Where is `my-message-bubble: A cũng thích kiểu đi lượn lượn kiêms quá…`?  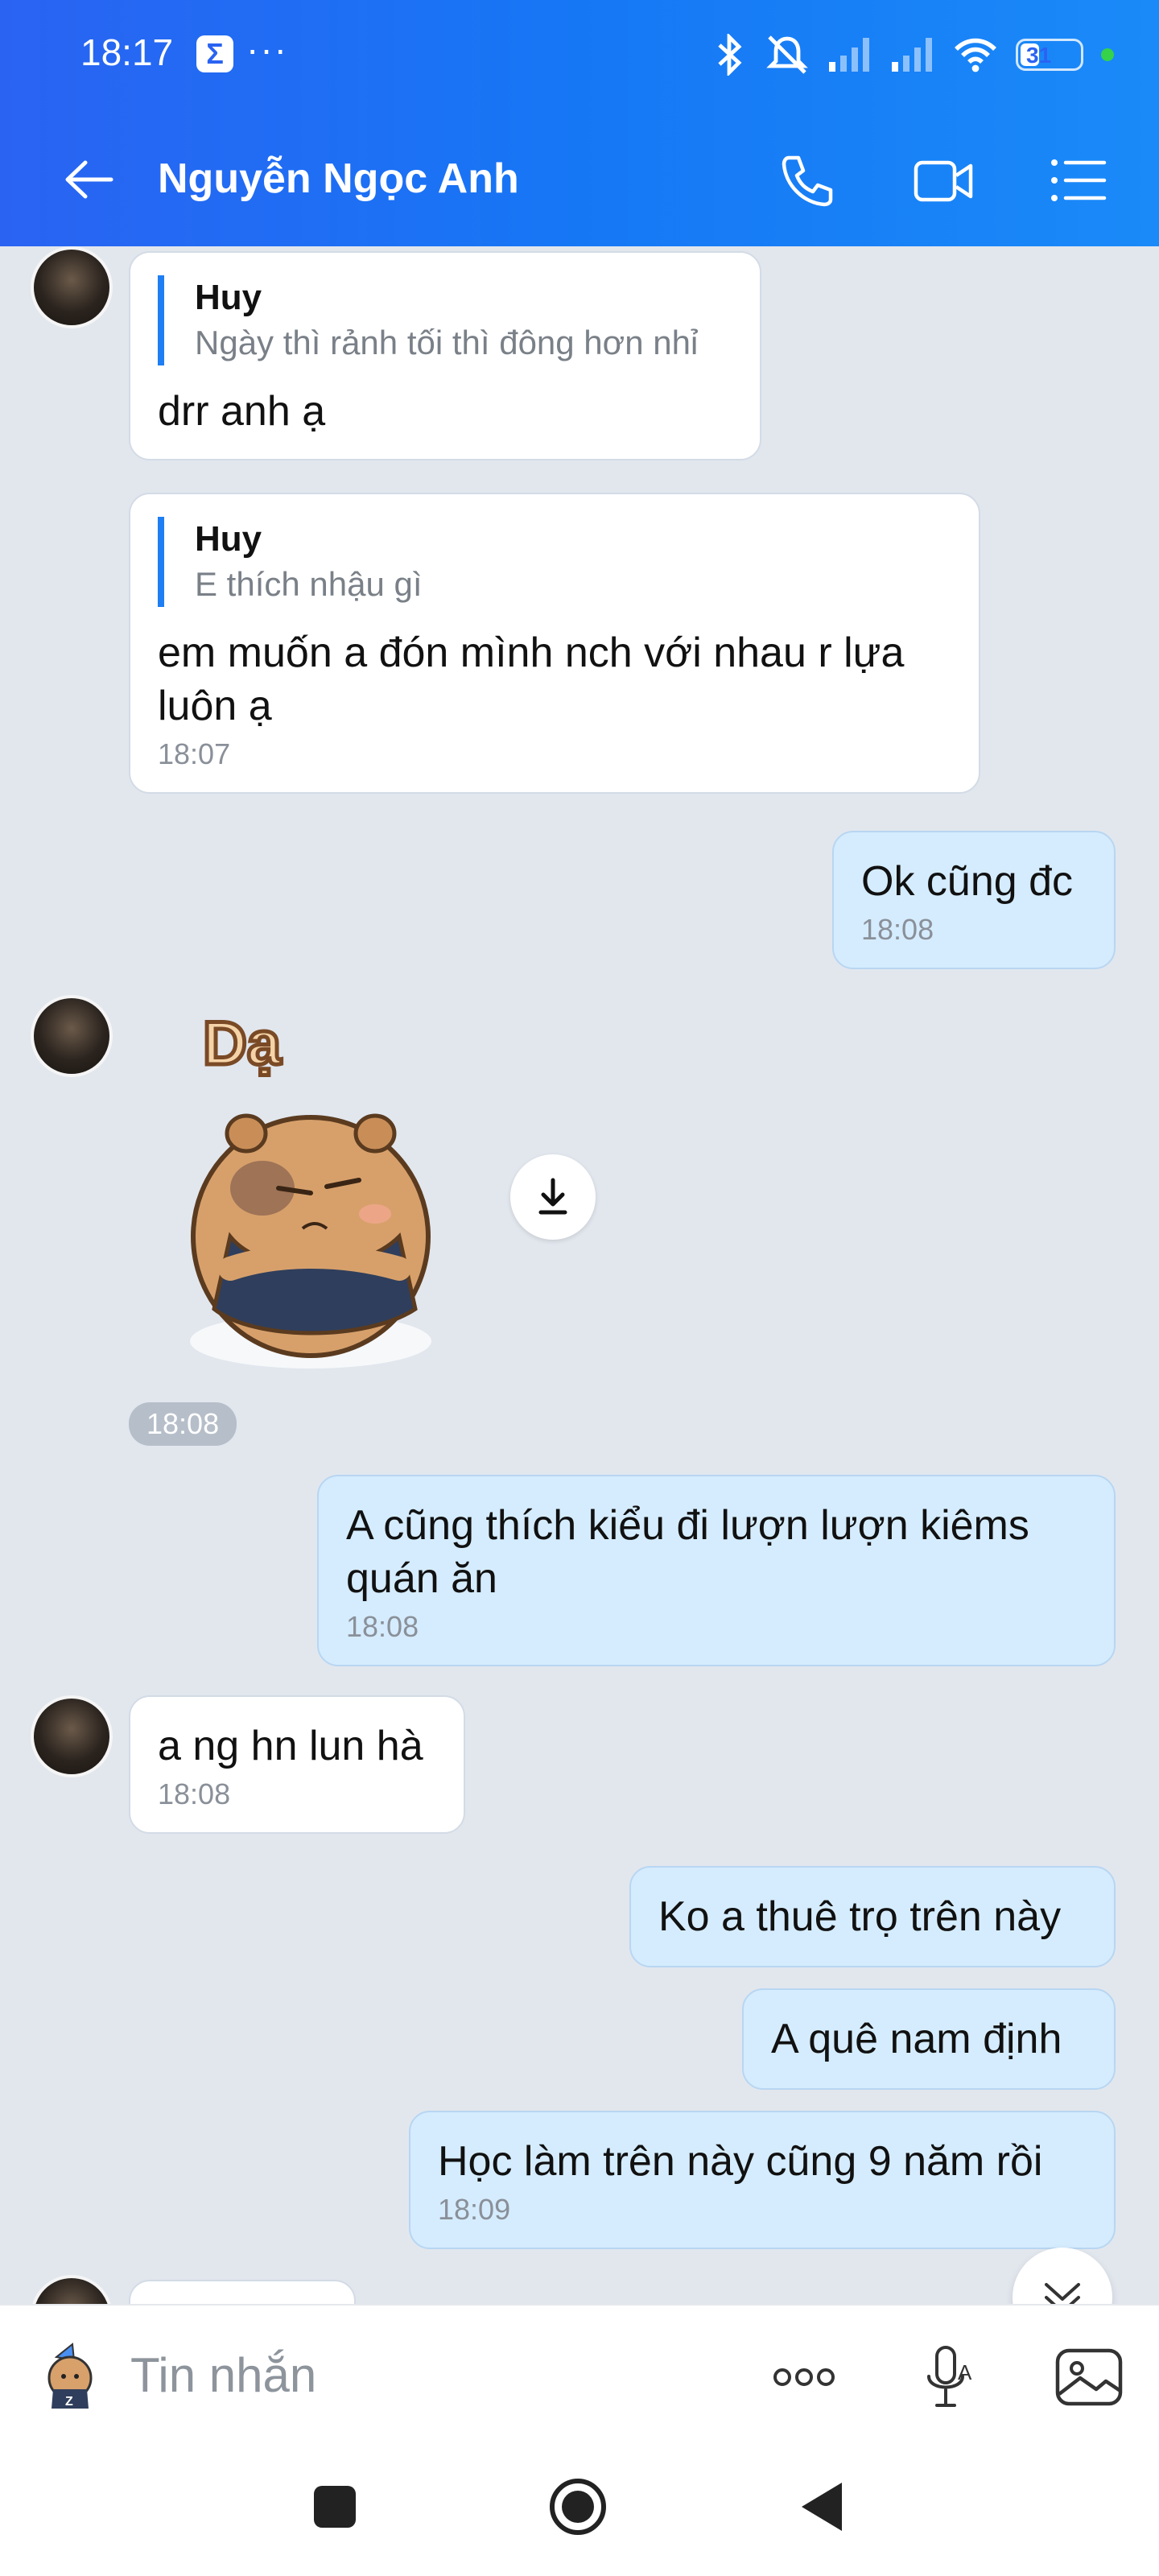
my-message-bubble: A cũng thích kiểu đi lượn lượn kiêms quá… is located at coordinates (716, 1570).